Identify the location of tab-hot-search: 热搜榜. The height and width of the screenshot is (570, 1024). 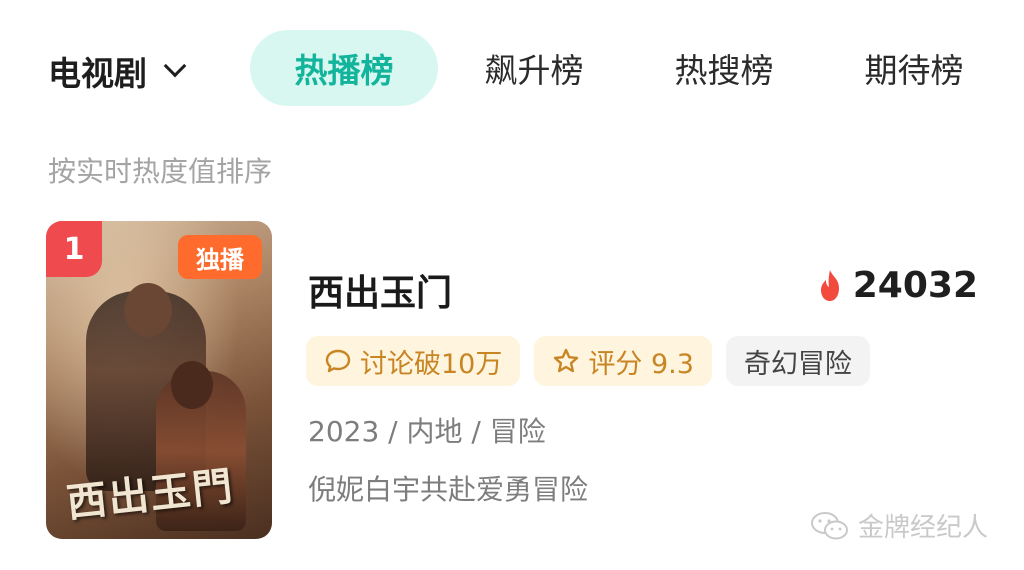
(724, 68).